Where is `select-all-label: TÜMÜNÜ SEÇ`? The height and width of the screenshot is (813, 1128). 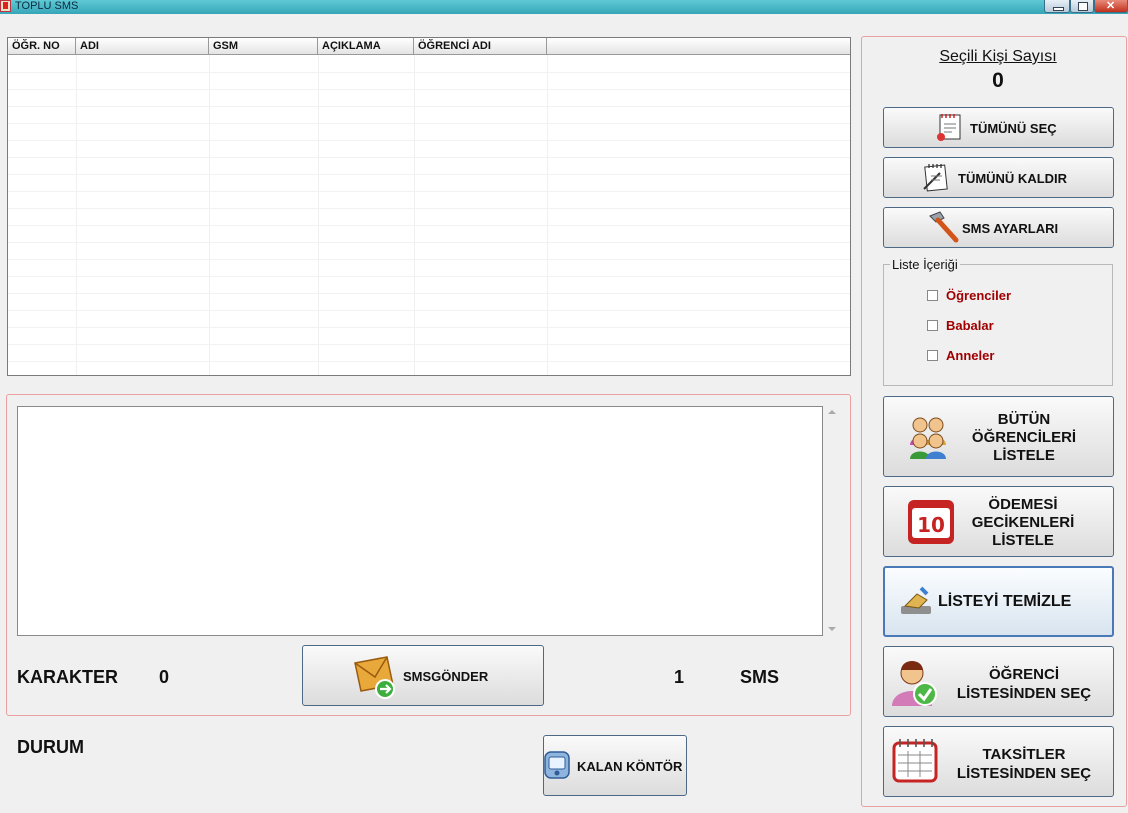
select-all-label: TÜMÜNÜ SEÇ is located at coordinates (1013, 128).